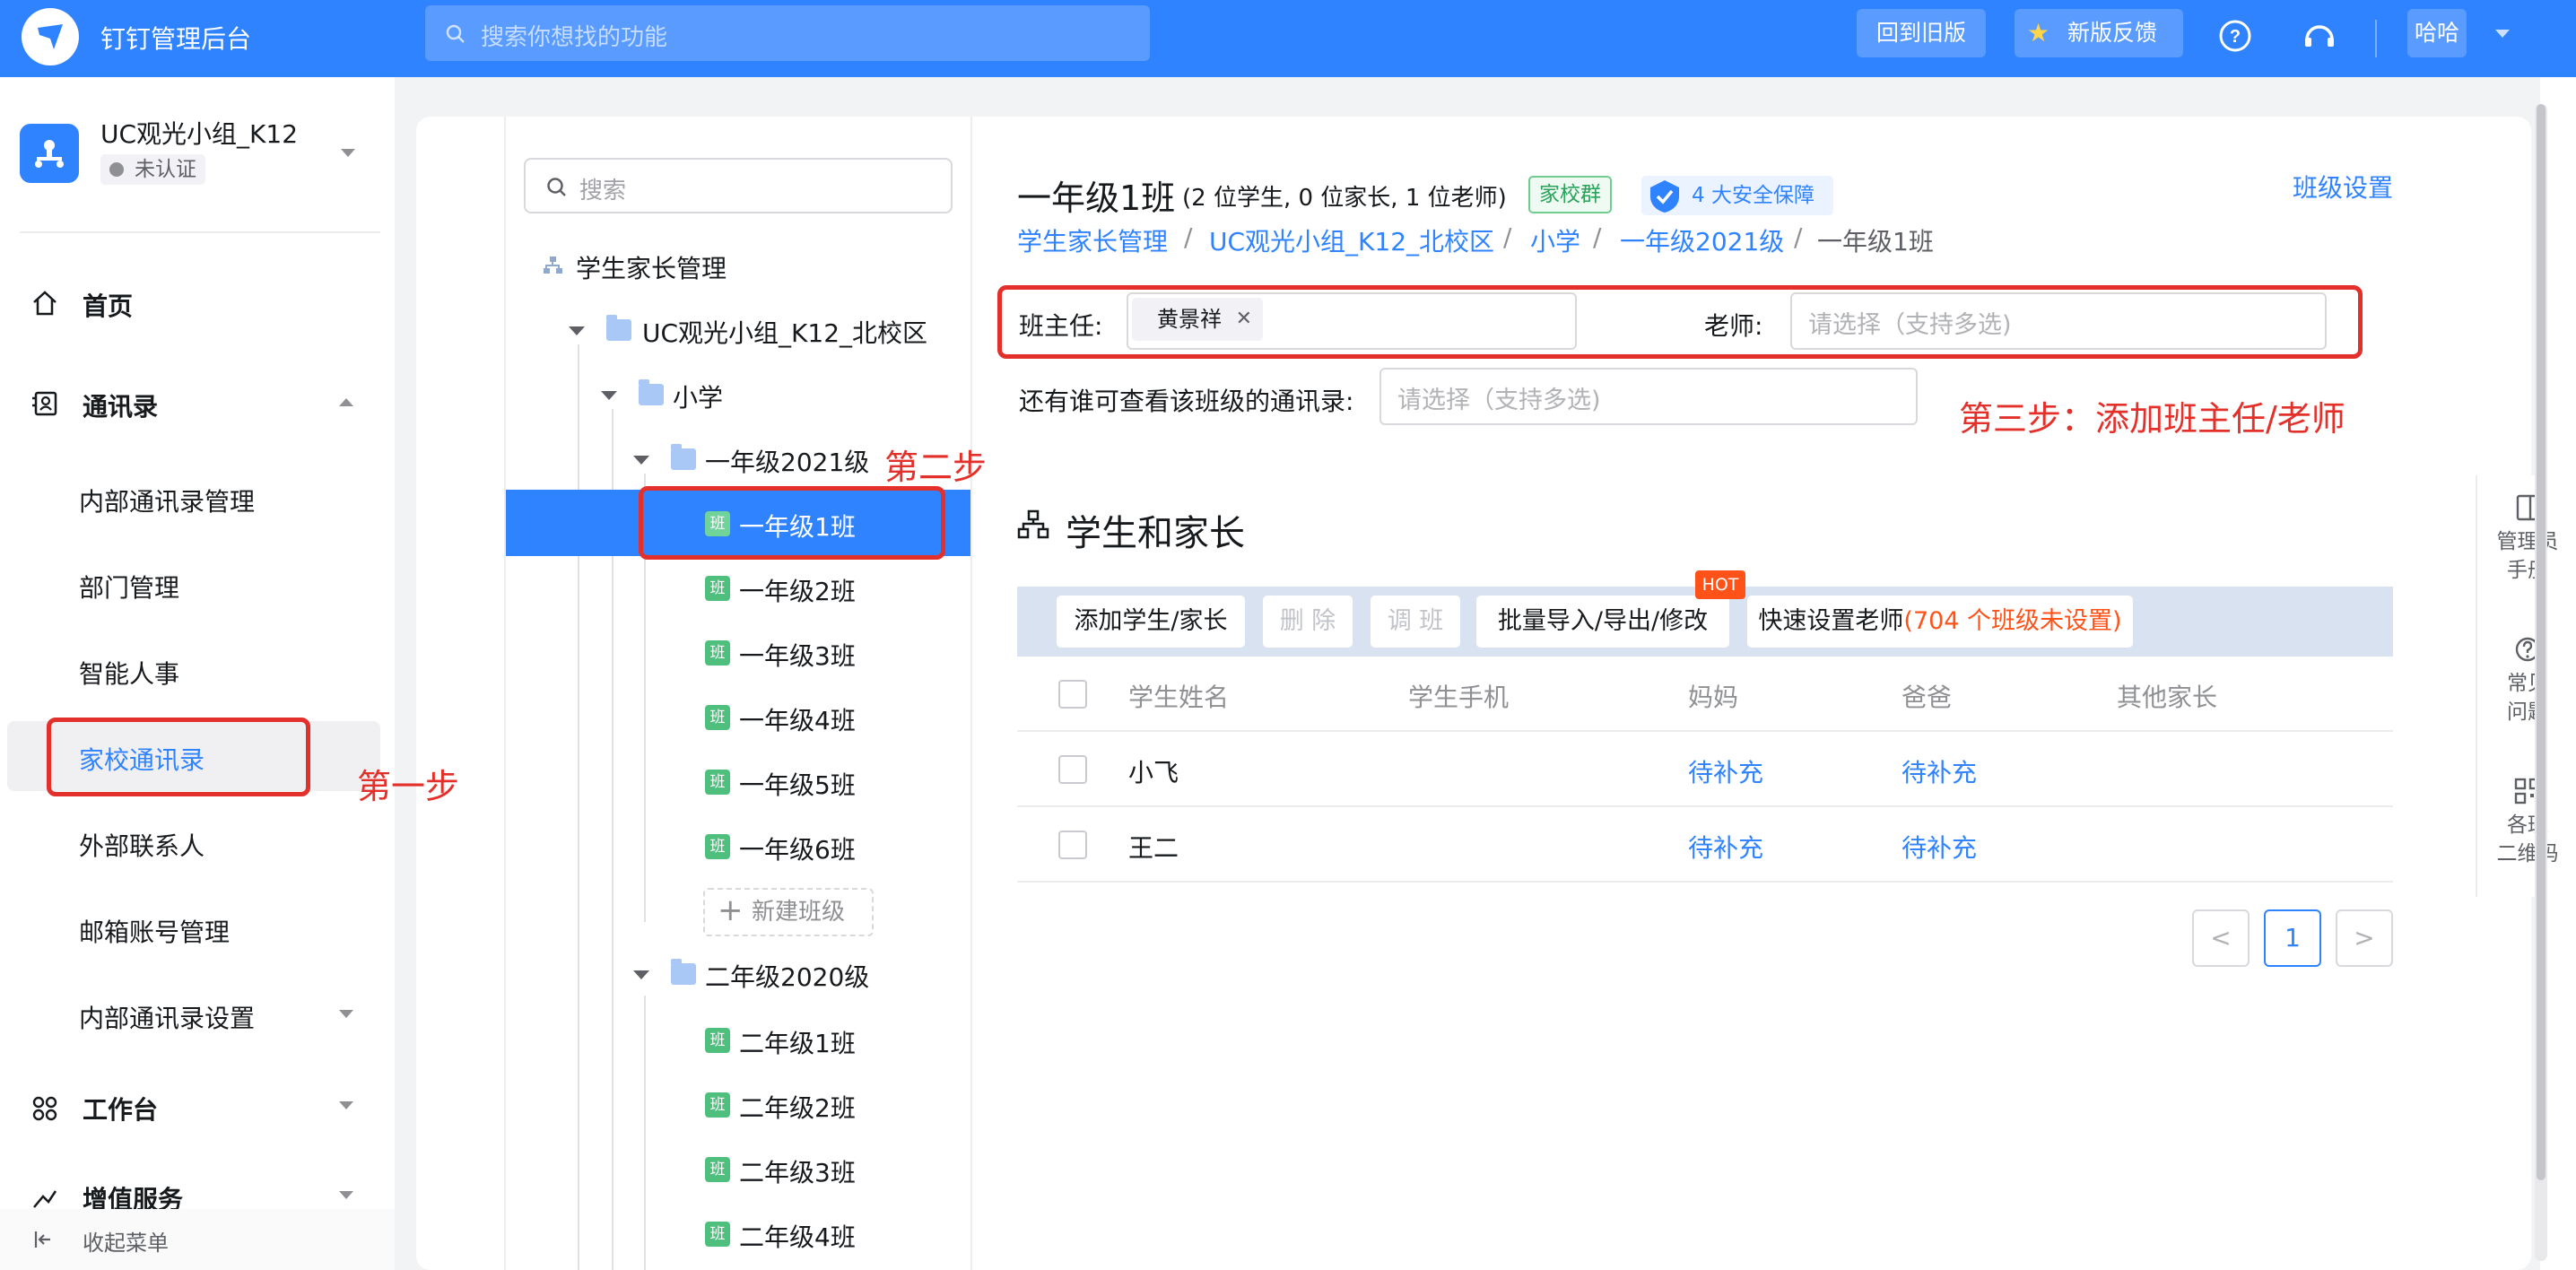 The image size is (2576, 1270). I want to click on class-qrcode-link: 各班 二维码, so click(2526, 822).